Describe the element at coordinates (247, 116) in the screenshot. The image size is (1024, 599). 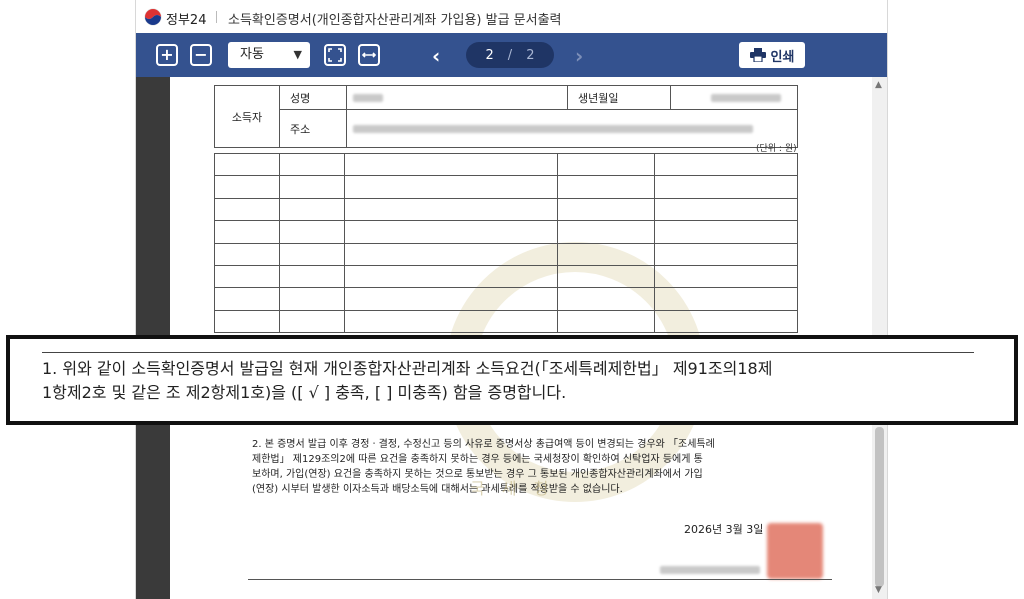
I see `earner-label: 소득자` at that location.